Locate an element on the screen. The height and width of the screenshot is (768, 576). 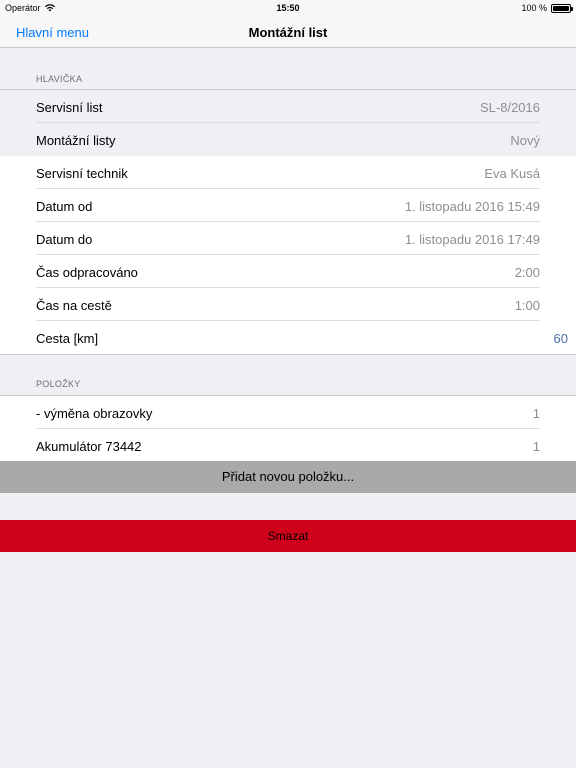
section-header-polozky: POLOŽKY is located at coordinates (58, 384).